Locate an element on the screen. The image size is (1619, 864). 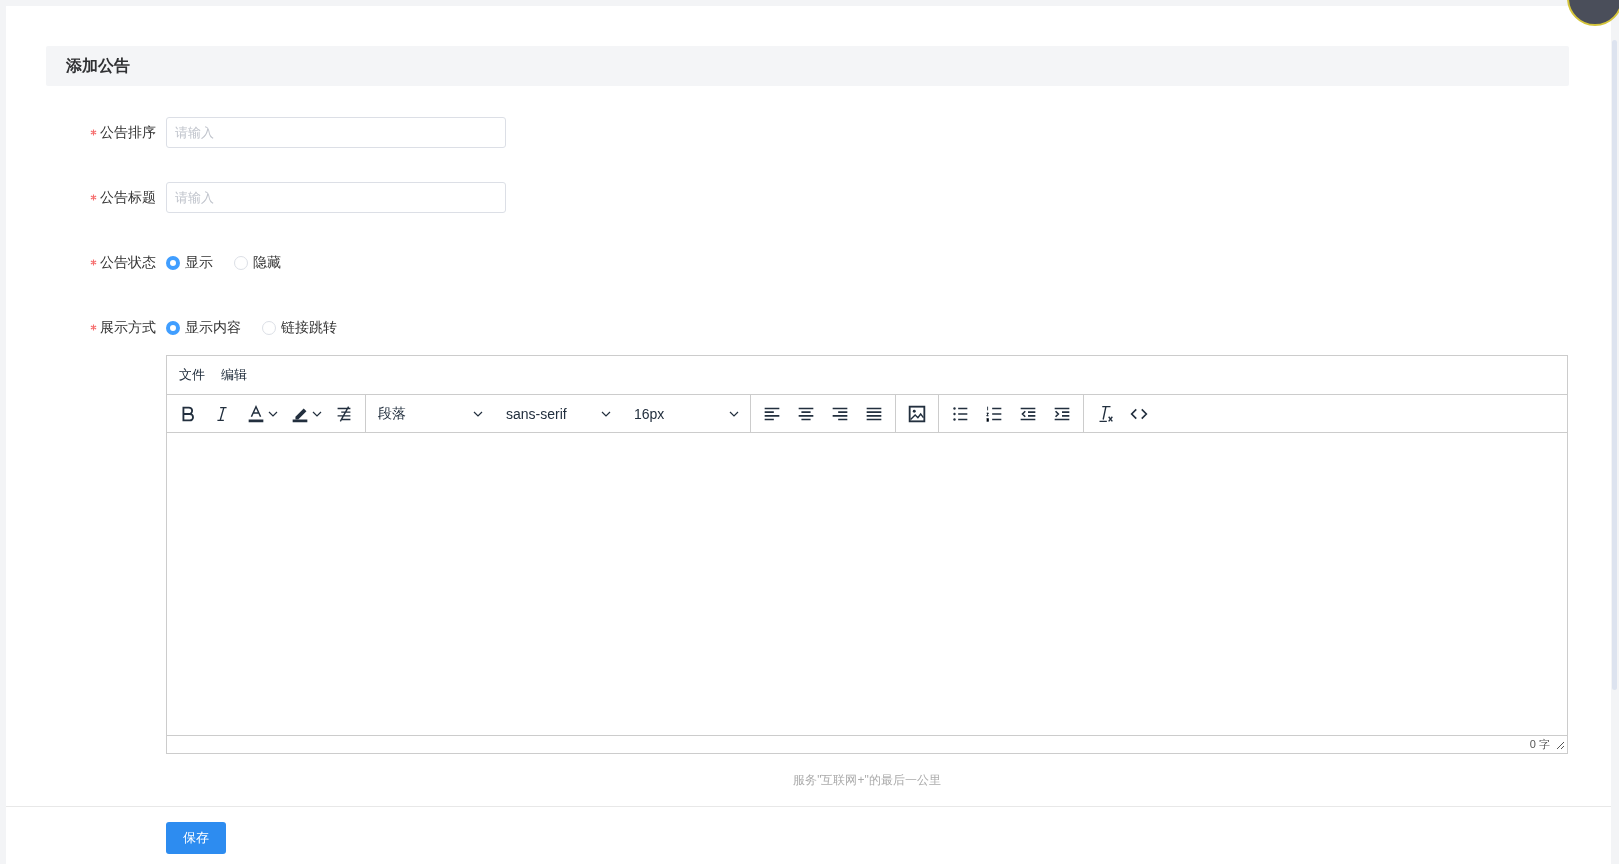
radio-label: 隐藏 is located at coordinates (267, 262).